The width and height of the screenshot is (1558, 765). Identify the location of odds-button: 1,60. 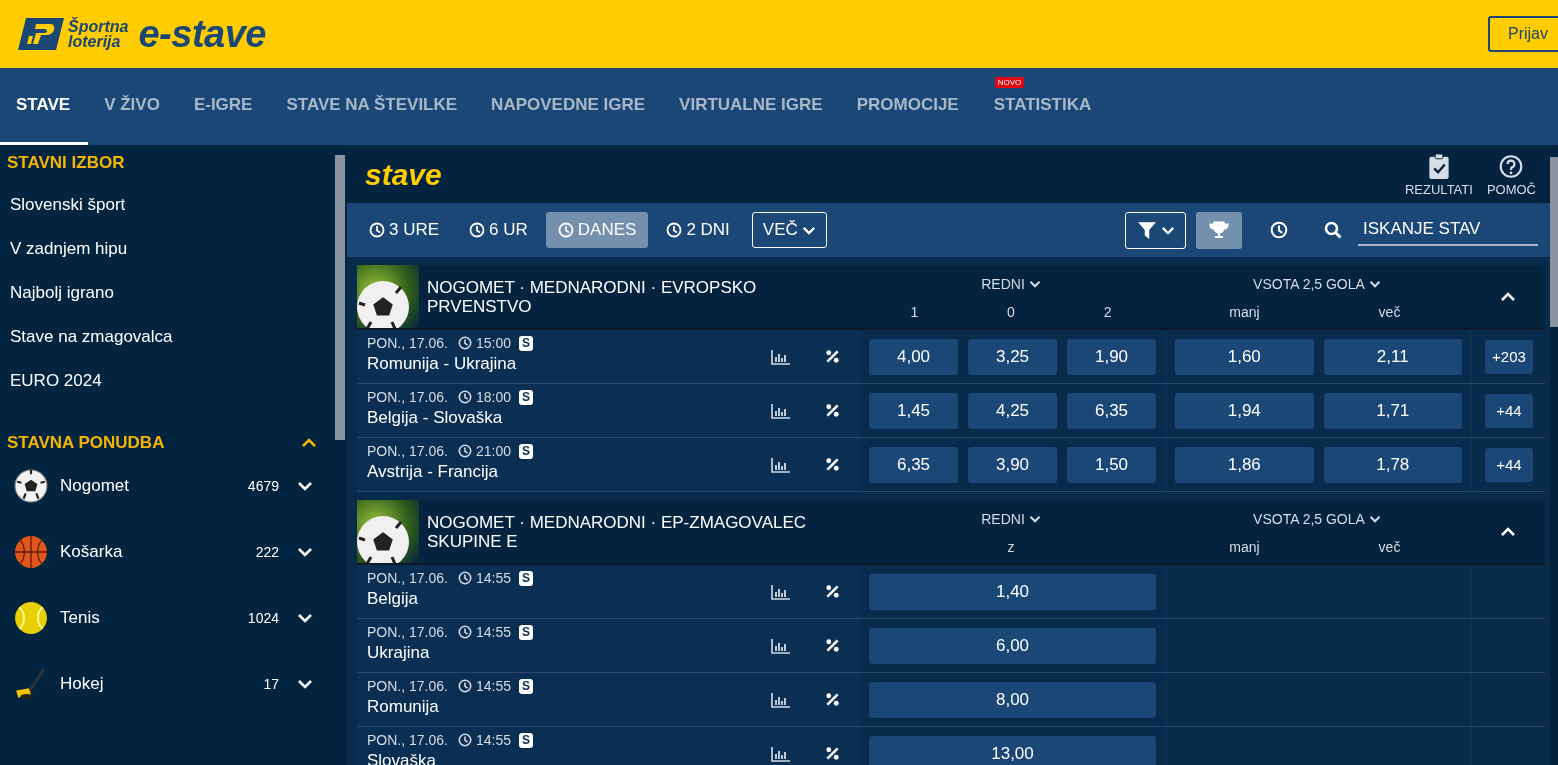
(1244, 356).